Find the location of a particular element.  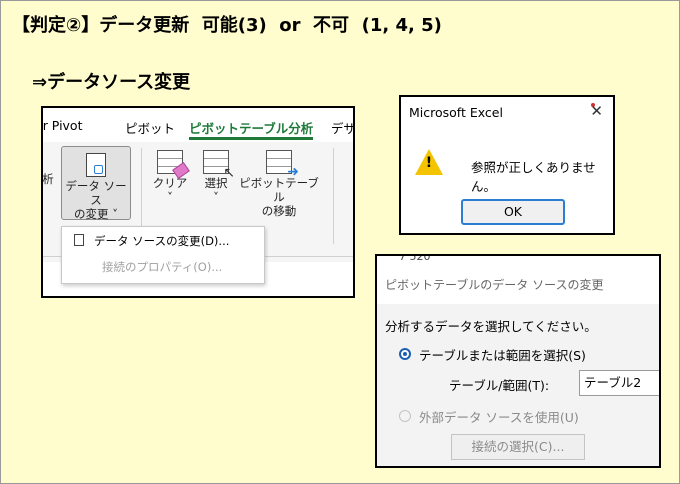

move-label-2: の移動 is located at coordinates (279, 211).